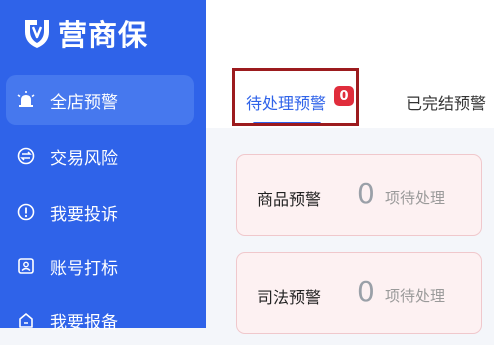 This screenshot has width=494, height=345. Describe the element at coordinates (289, 297) in the screenshot. I see `card-label: 司法预警` at that location.